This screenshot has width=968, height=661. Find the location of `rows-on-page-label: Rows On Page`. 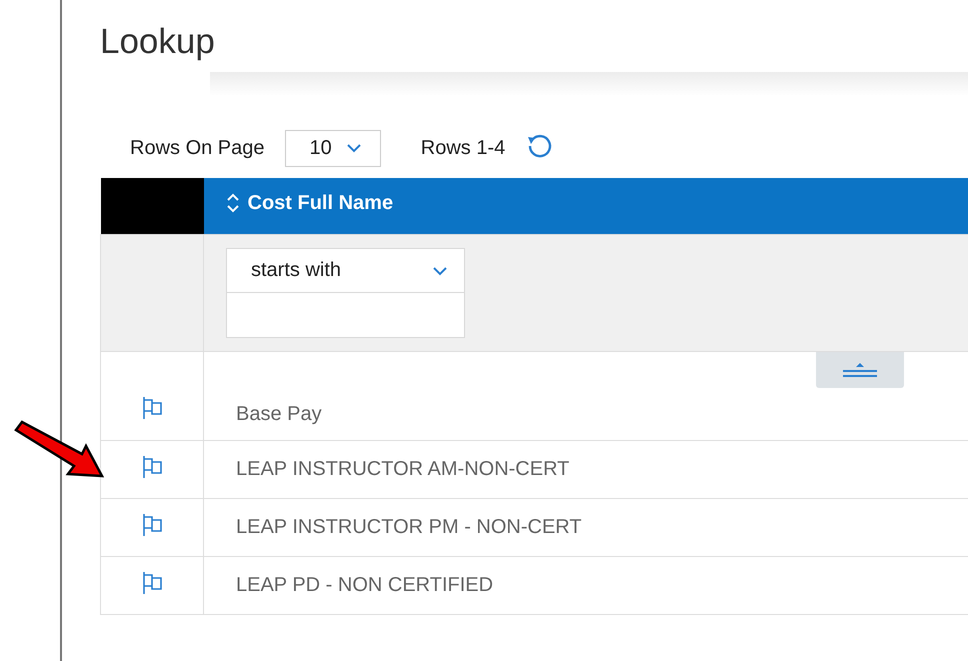

rows-on-page-label: Rows On Page is located at coordinates (197, 148).